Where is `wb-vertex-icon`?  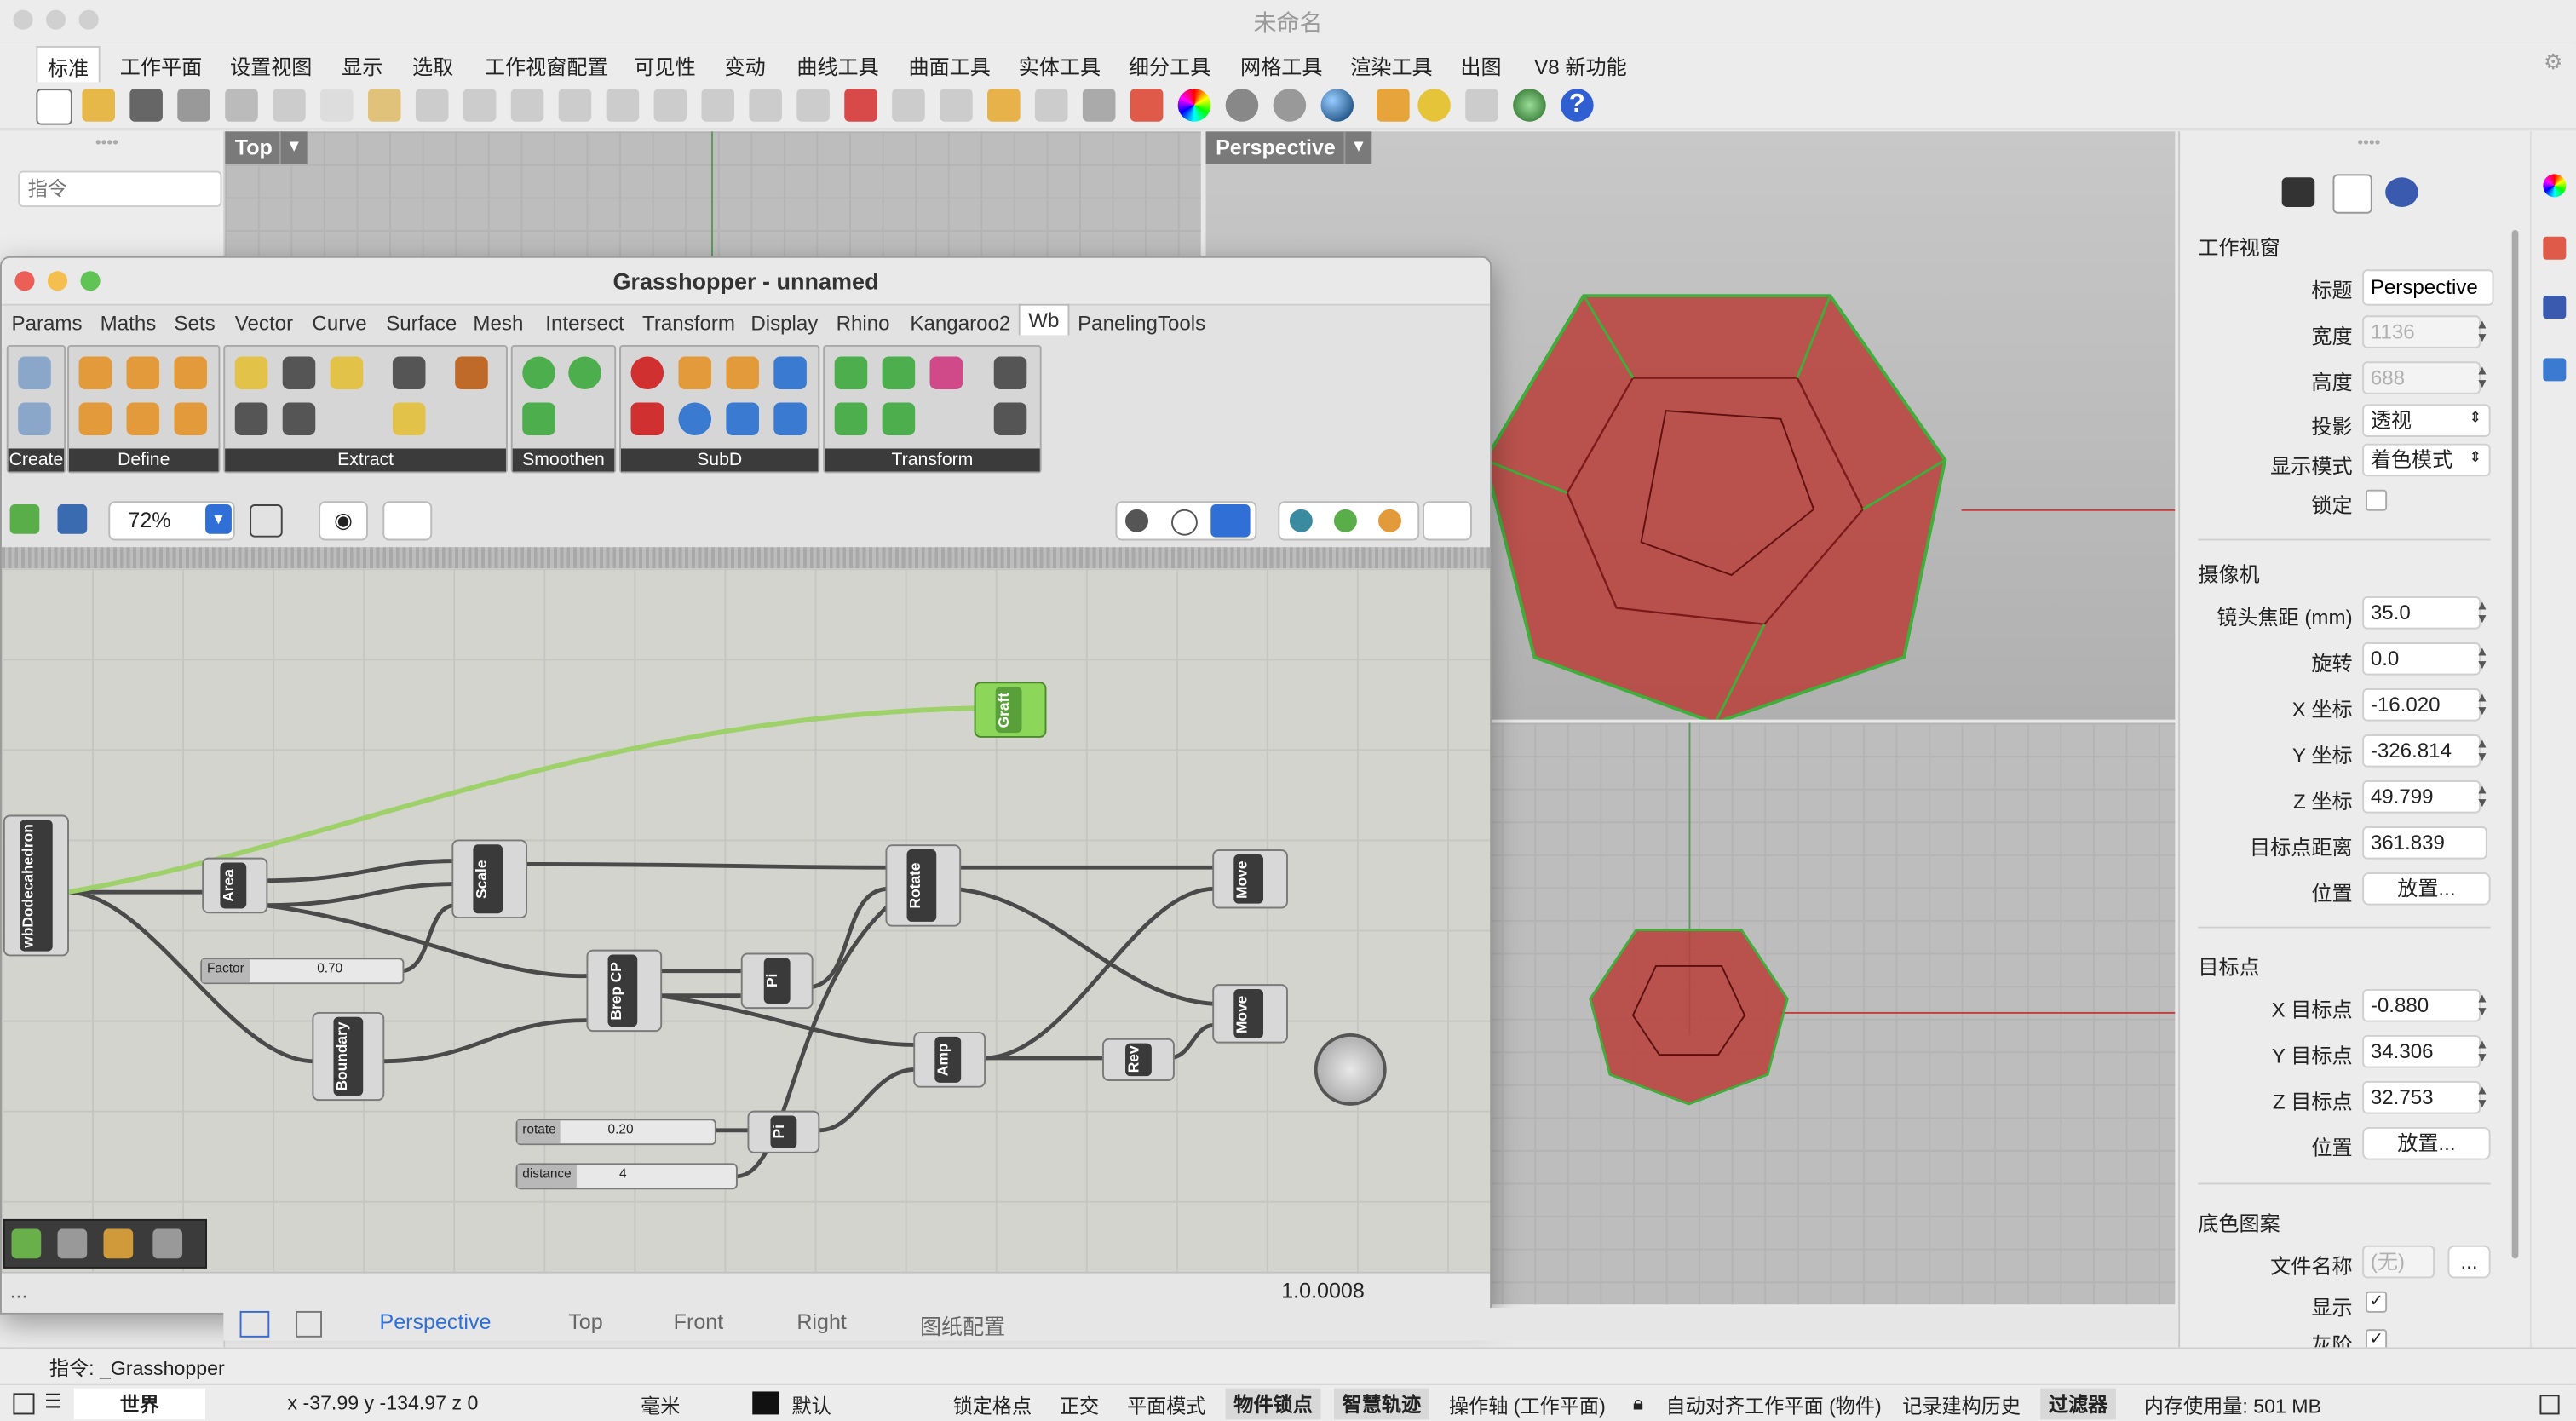 wb-vertex-icon is located at coordinates (471, 373).